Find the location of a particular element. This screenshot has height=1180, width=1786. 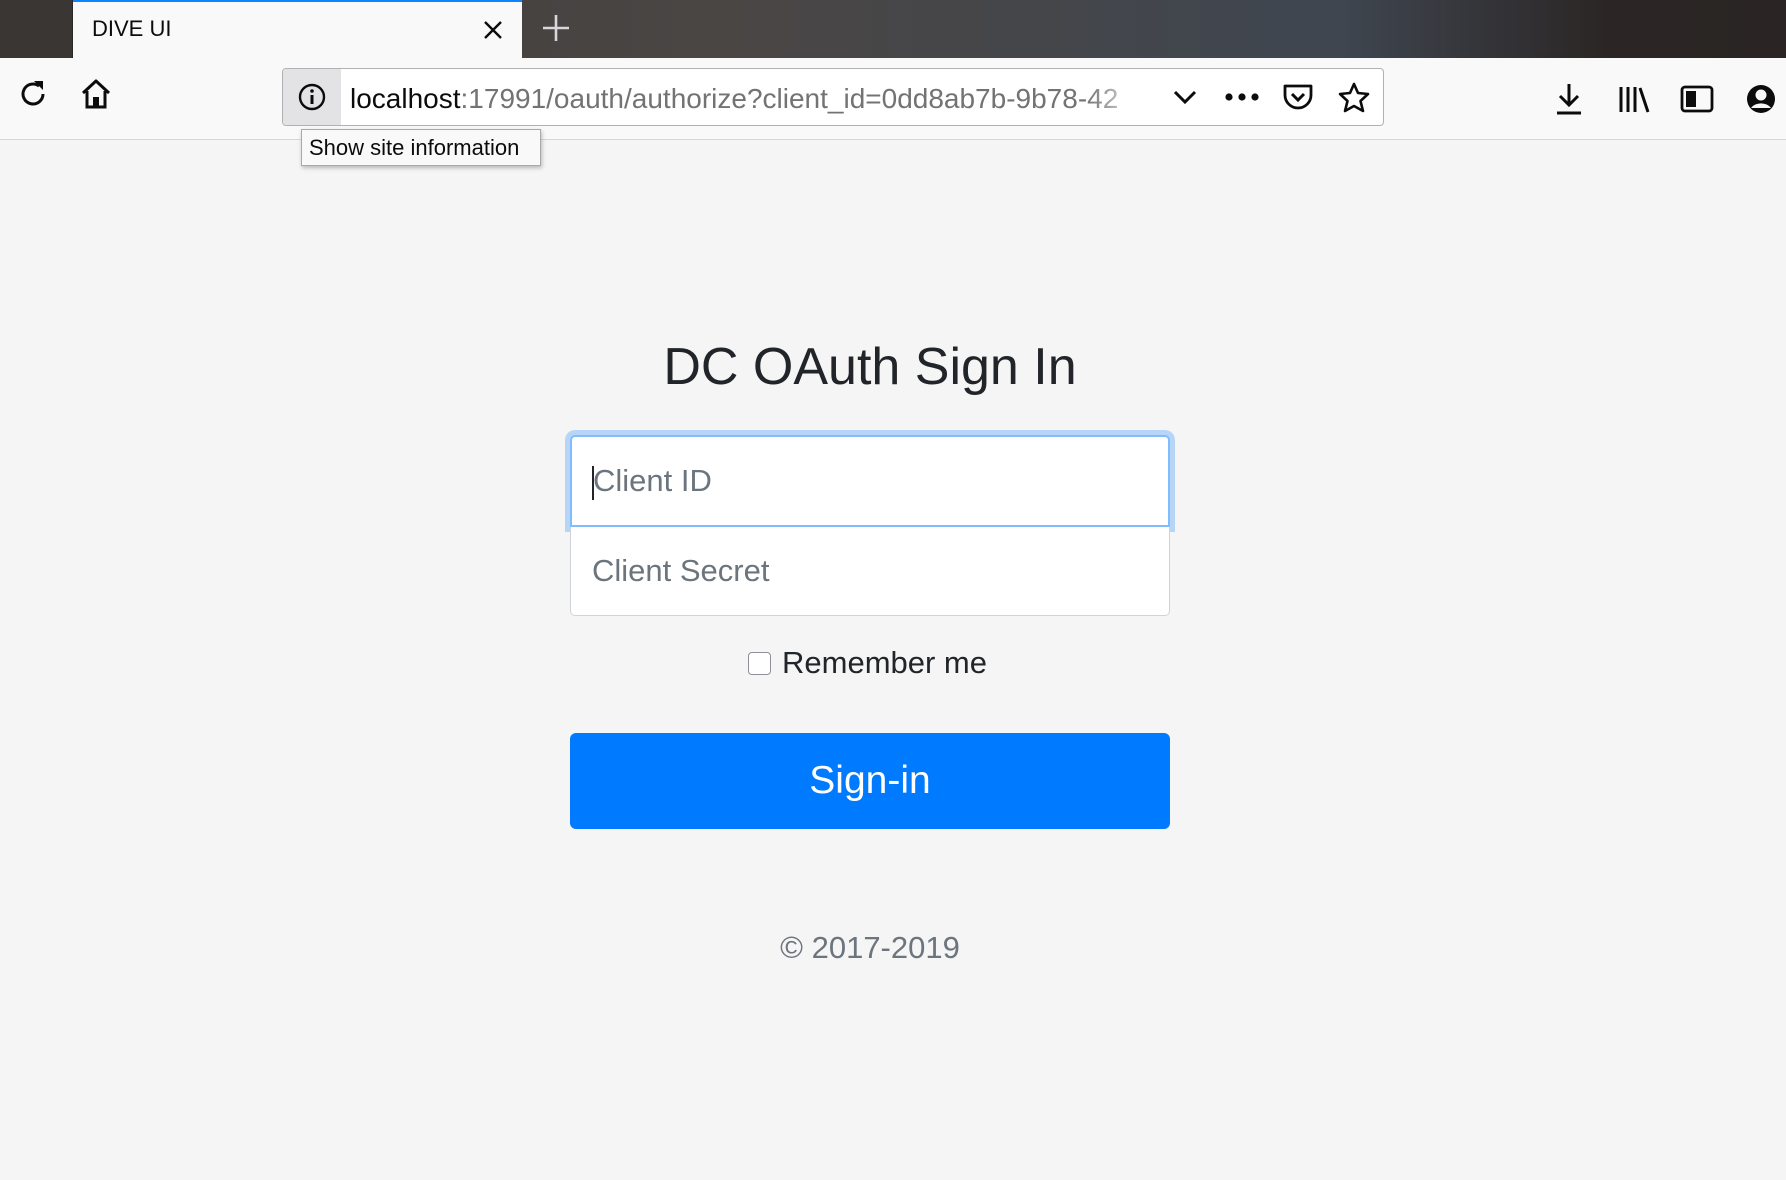

tab-strip-edge is located at coordinates (36, 29).